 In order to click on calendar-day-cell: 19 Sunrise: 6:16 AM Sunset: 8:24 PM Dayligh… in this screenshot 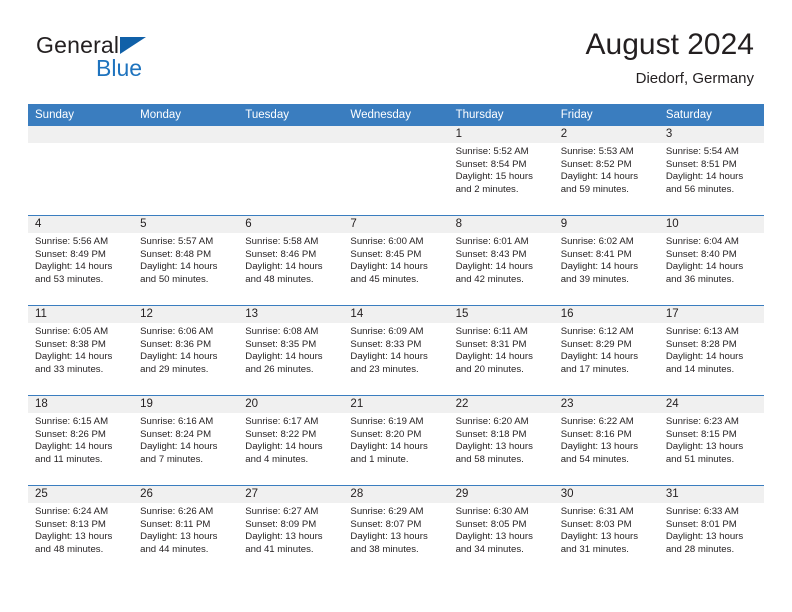, I will do `click(186, 440)`.